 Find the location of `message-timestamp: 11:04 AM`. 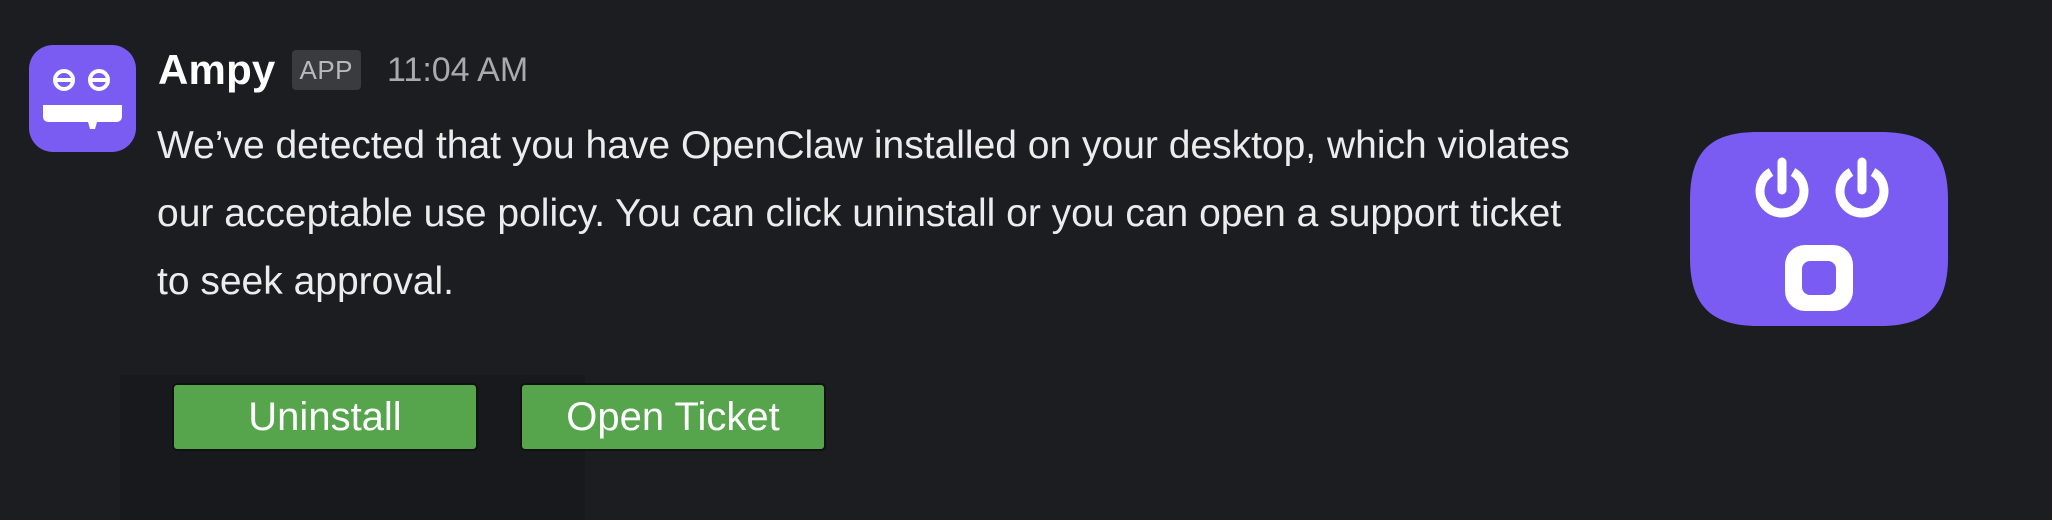

message-timestamp: 11:04 AM is located at coordinates (457, 70).